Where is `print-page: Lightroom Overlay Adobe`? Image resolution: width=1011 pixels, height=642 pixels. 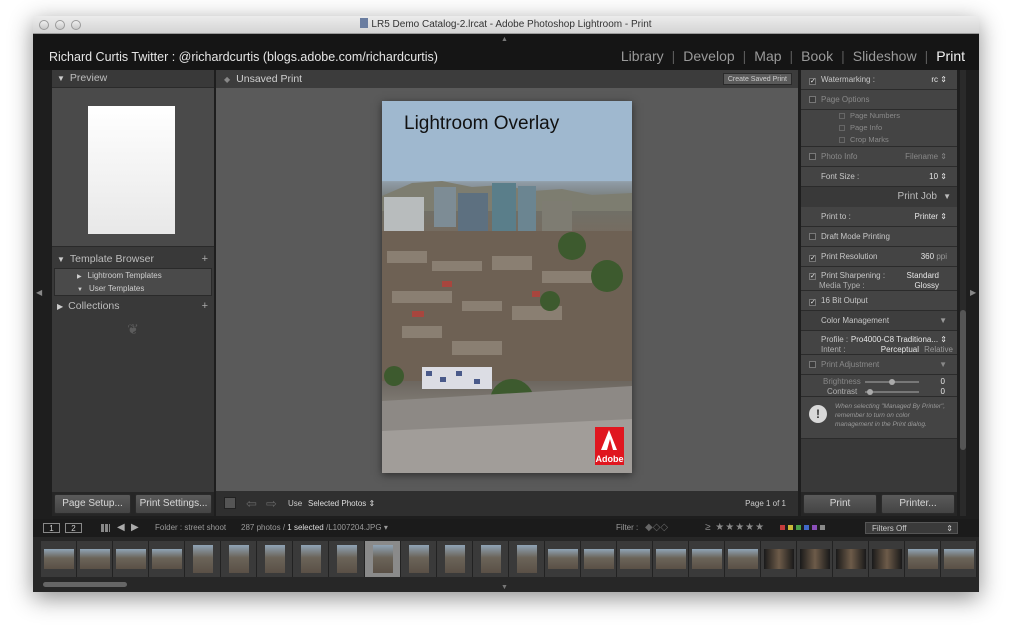
print-page: Lightroom Overlay Adobe is located at coordinates (507, 287).